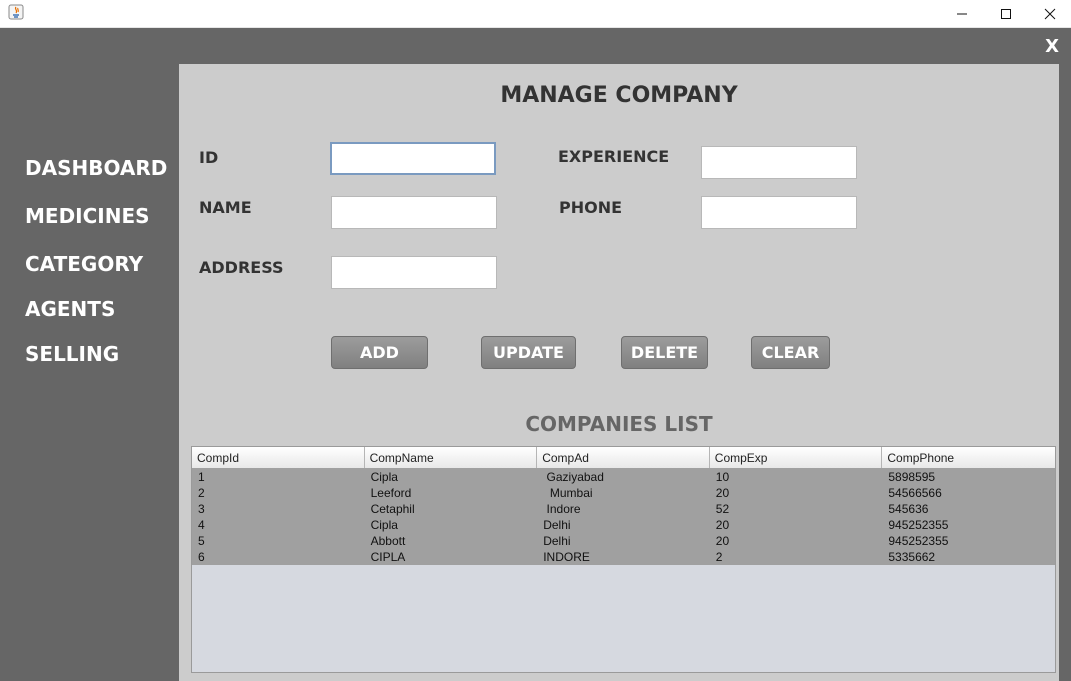  Describe the element at coordinates (414, 212) in the screenshot. I see `name-field` at that location.